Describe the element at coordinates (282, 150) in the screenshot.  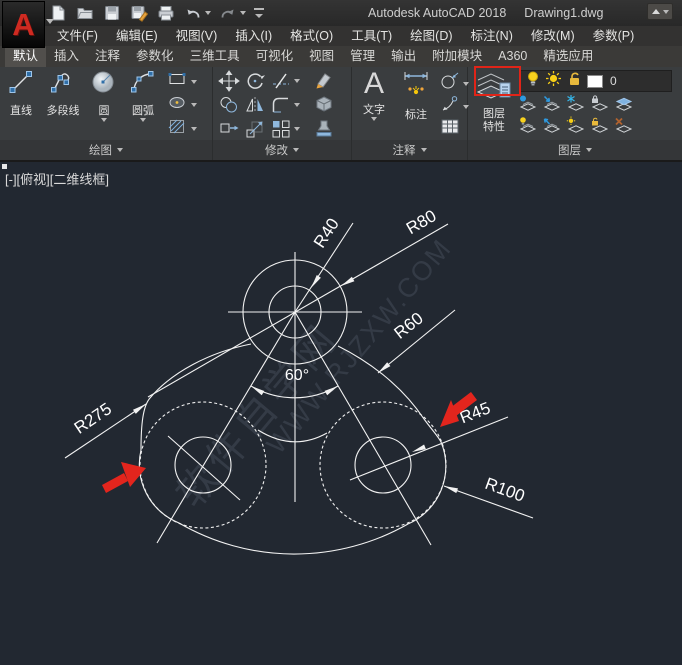
I see `panel-modify-footer: 修改` at that location.